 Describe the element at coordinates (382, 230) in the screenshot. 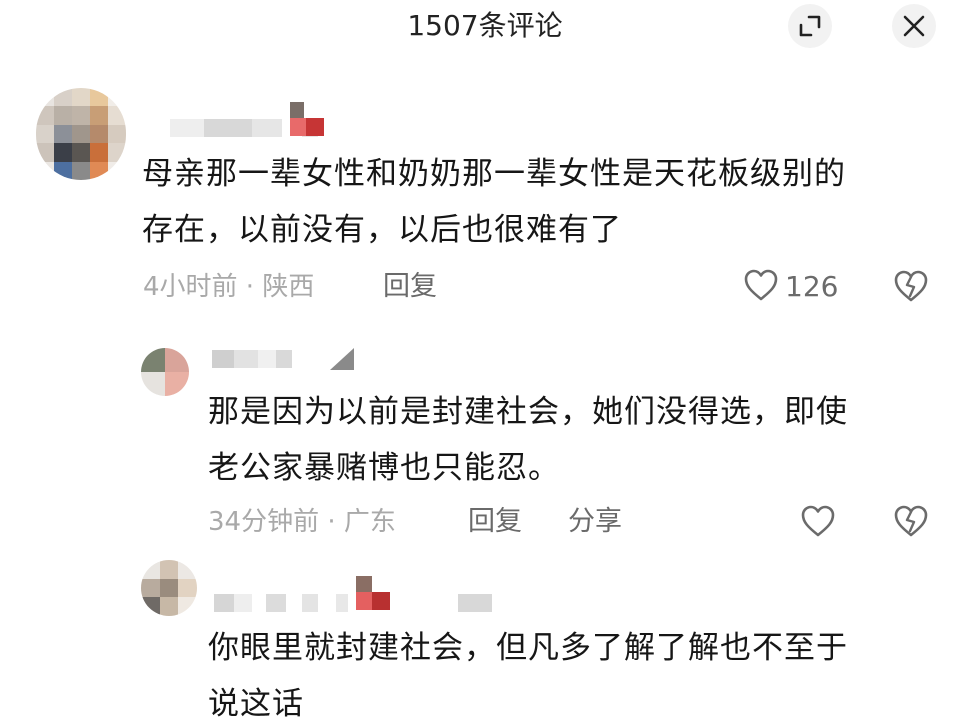

I see `comment-text-line: 存在，以前没有，以后也很难有了` at that location.